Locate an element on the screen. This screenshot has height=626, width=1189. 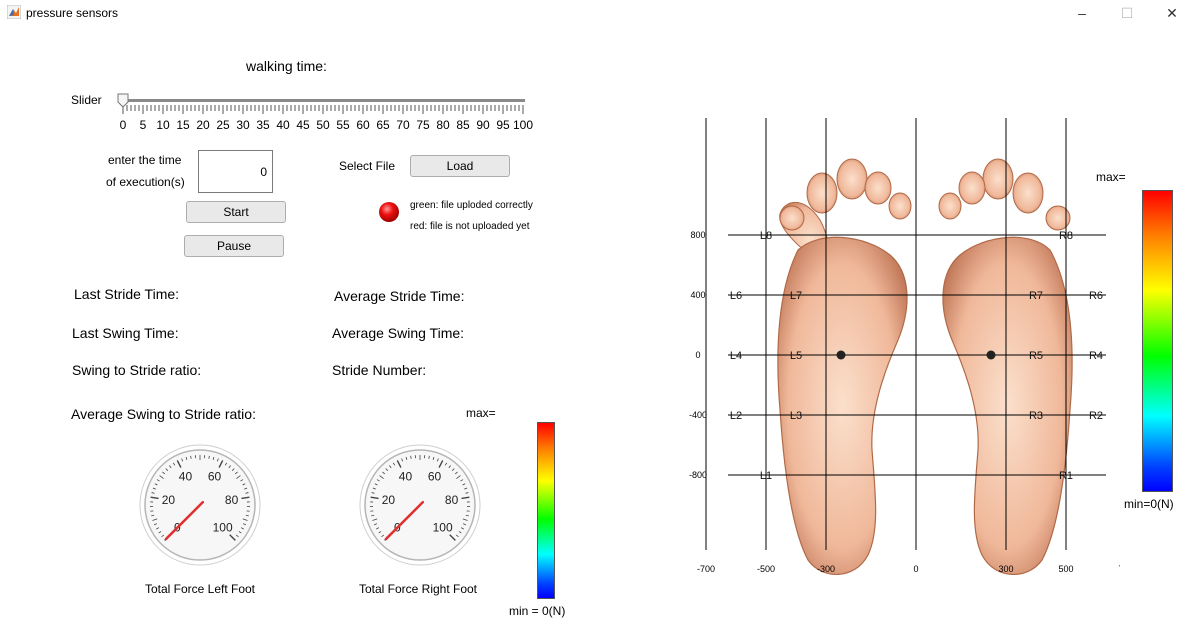
x-tick-label: 500 is located at coordinates (1065, 569).